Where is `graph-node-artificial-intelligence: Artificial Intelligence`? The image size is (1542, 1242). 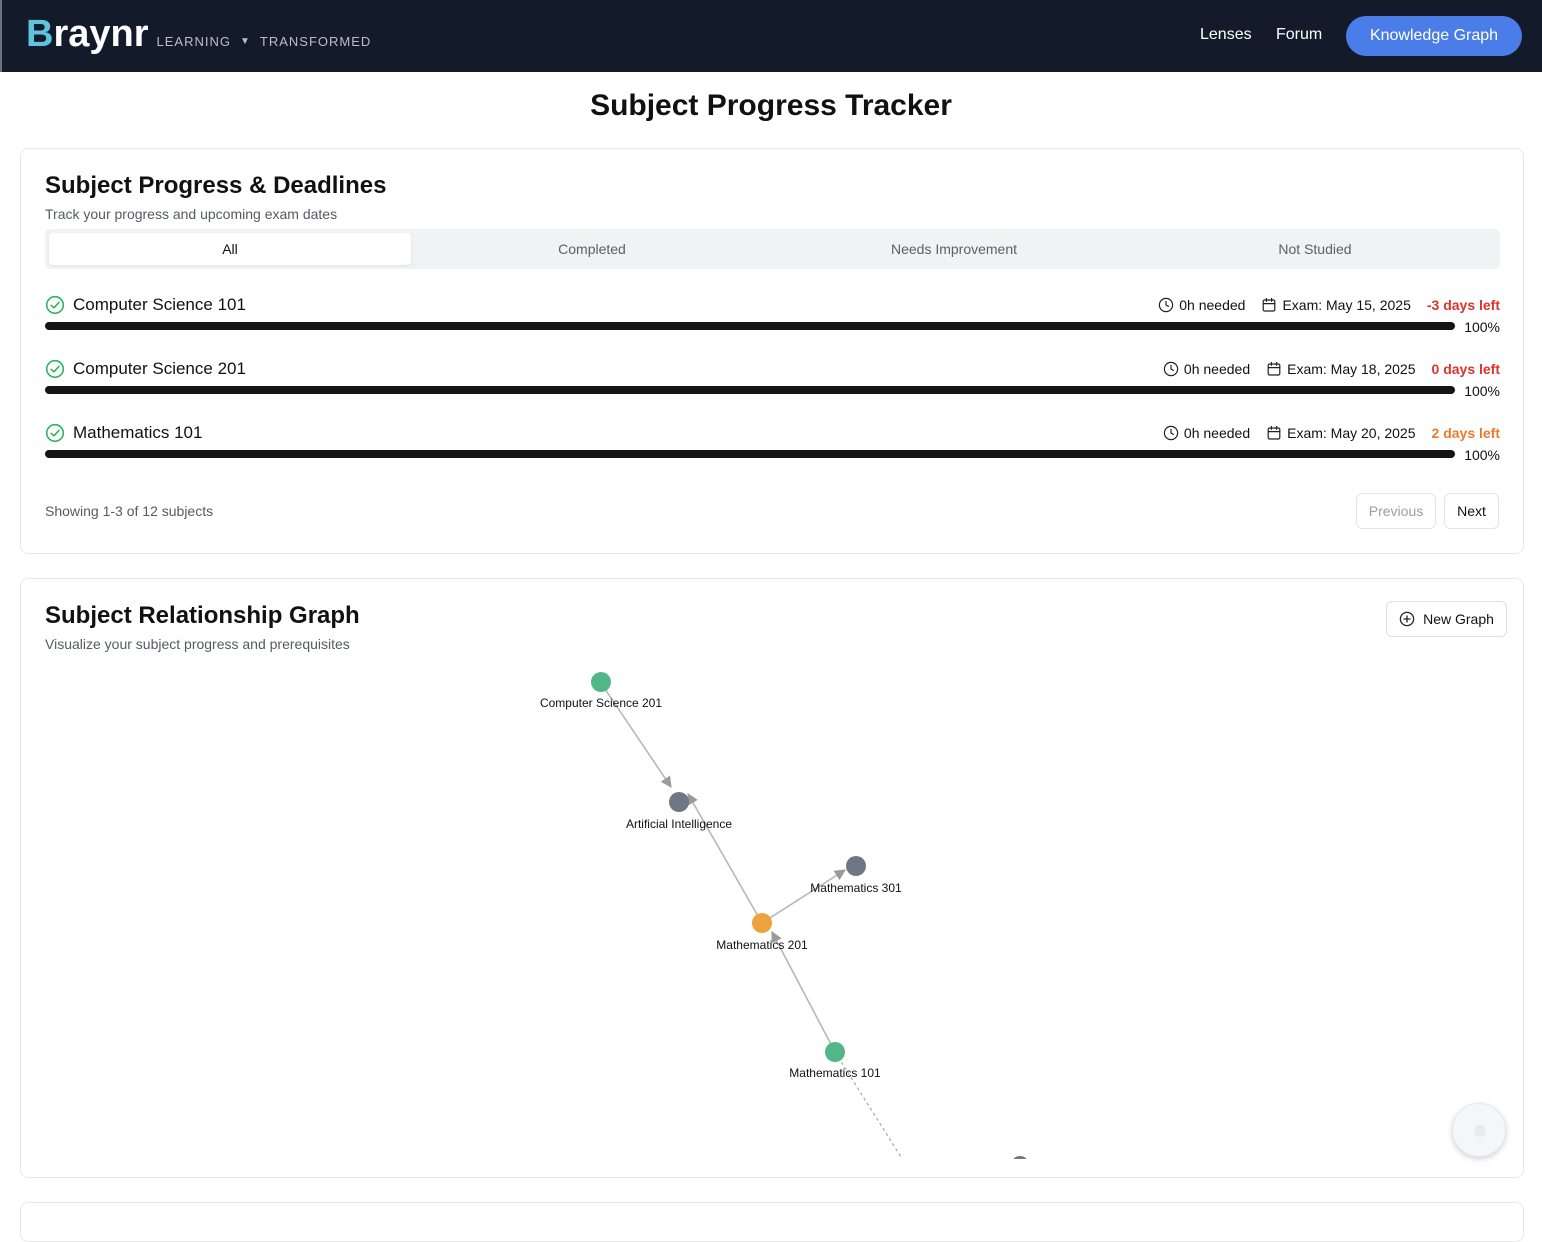
graph-node-artificial-intelligence: Artificial Intelligence is located at coordinates (679, 811).